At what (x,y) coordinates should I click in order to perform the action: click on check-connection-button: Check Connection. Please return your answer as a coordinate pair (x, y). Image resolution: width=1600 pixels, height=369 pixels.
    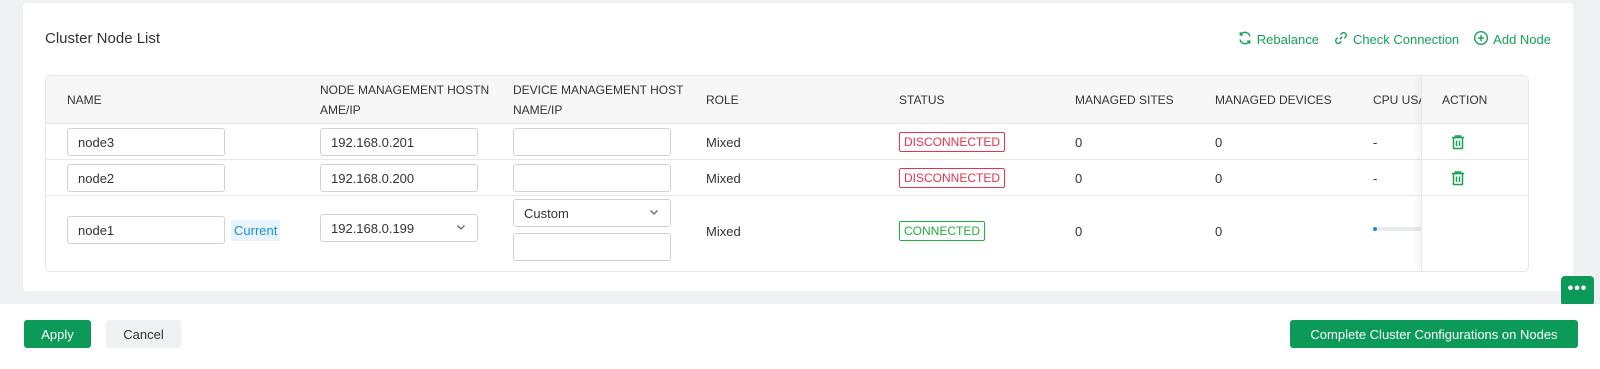
    Looking at the image, I should click on (1396, 39).